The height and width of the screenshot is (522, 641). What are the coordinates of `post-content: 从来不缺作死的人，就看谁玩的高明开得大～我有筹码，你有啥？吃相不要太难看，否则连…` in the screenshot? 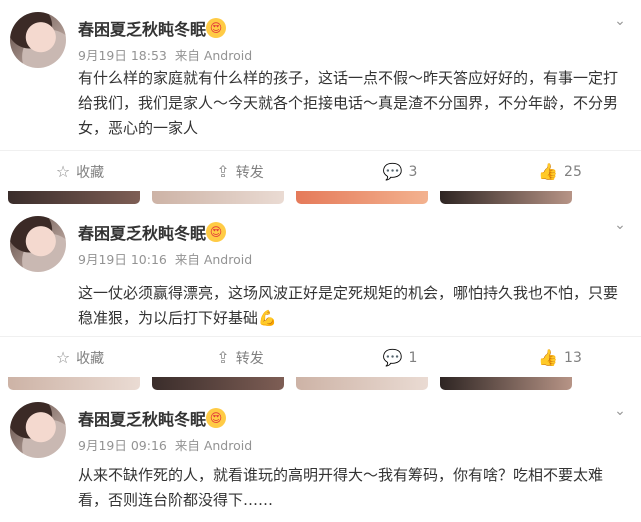 It's located at (341, 487).